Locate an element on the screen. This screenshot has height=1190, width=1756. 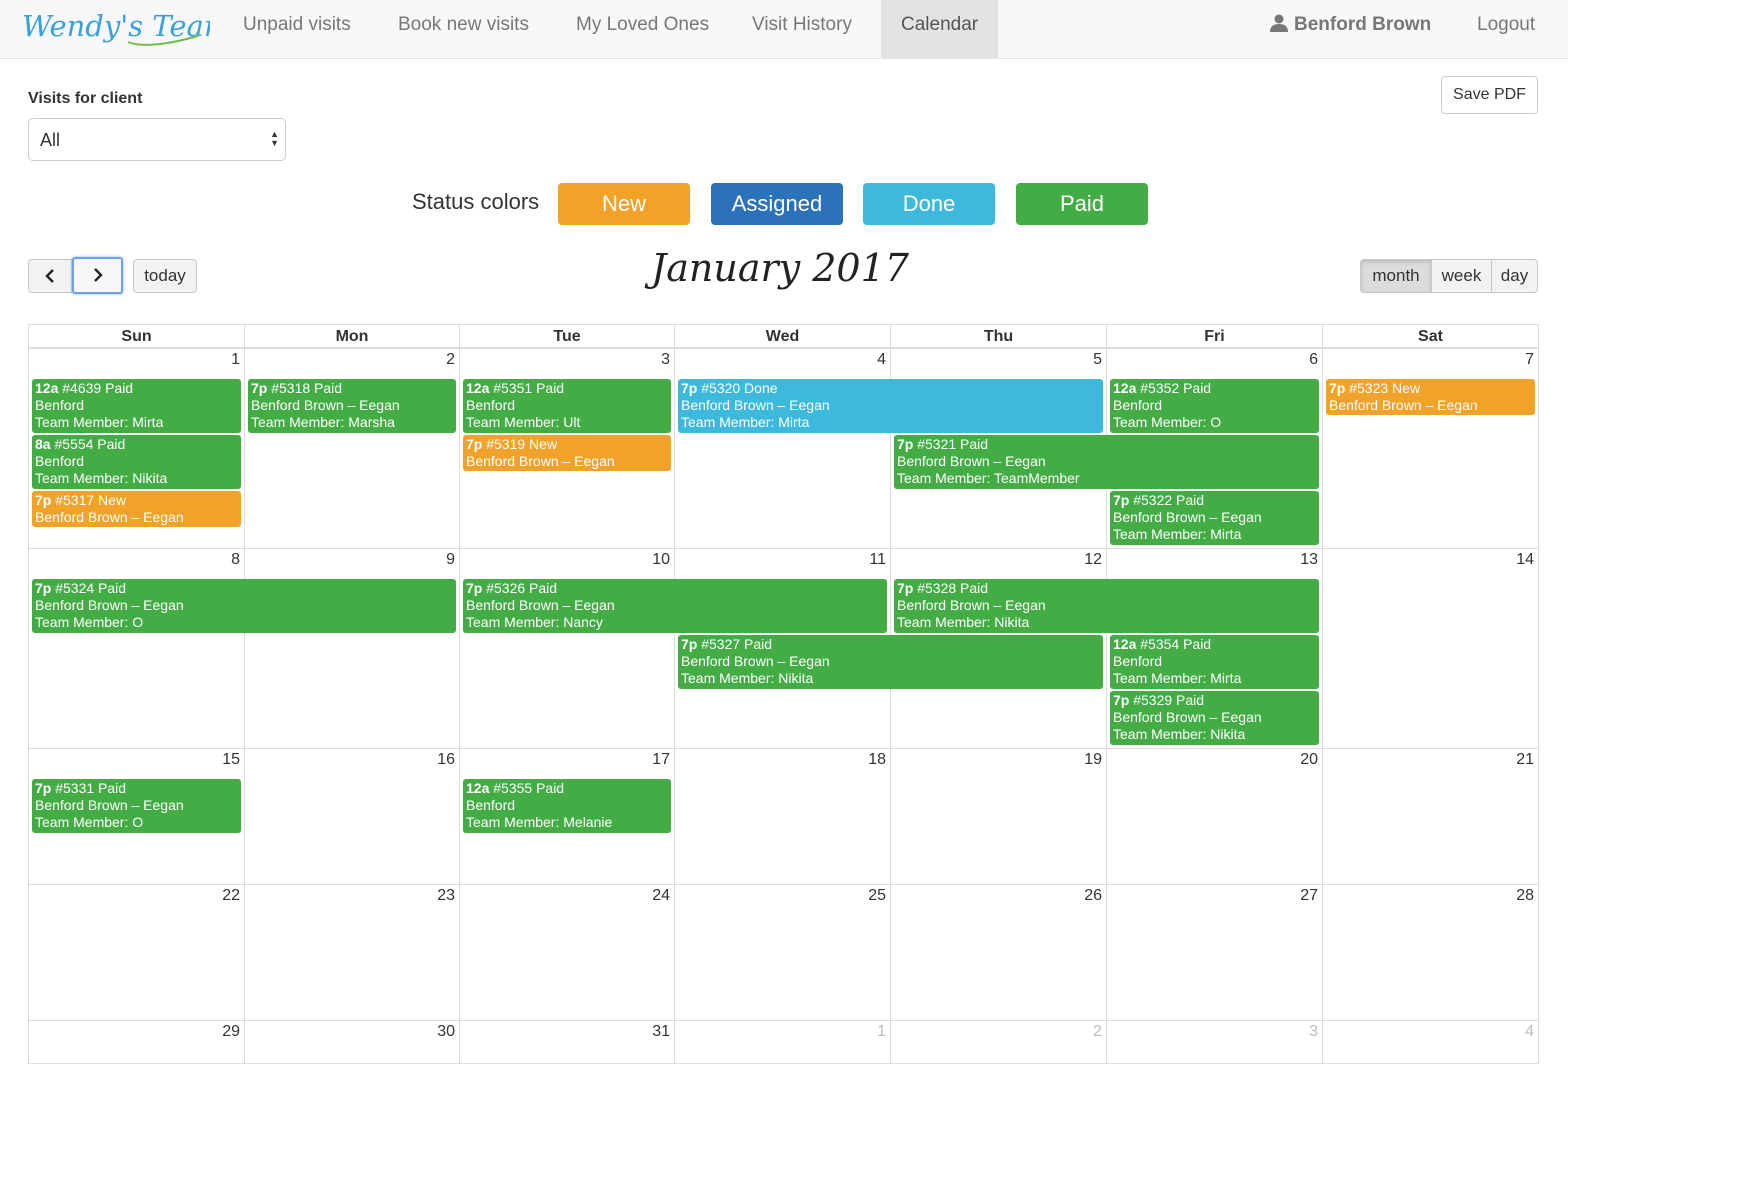
day-number: 8 is located at coordinates (235, 560).